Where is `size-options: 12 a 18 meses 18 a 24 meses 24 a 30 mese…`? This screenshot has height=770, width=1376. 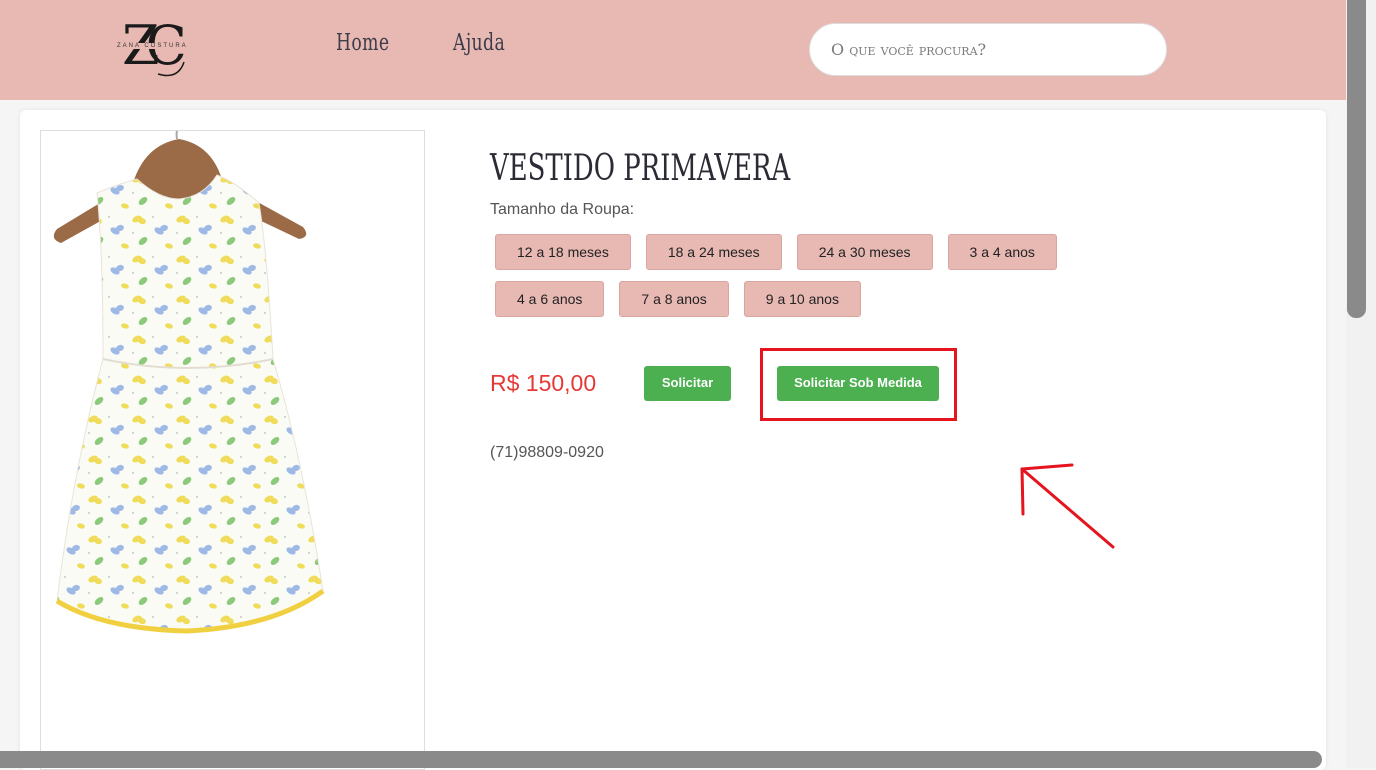 size-options: 12 a 18 meses 18 a 24 meses 24 a 30 mese… is located at coordinates (835, 275).